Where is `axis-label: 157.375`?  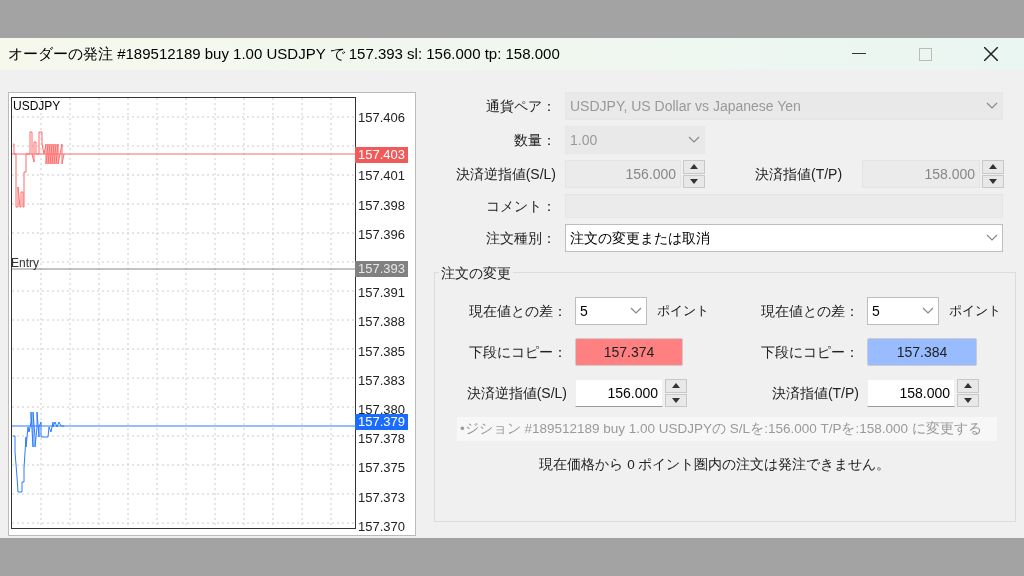 axis-label: 157.375 is located at coordinates (381, 468).